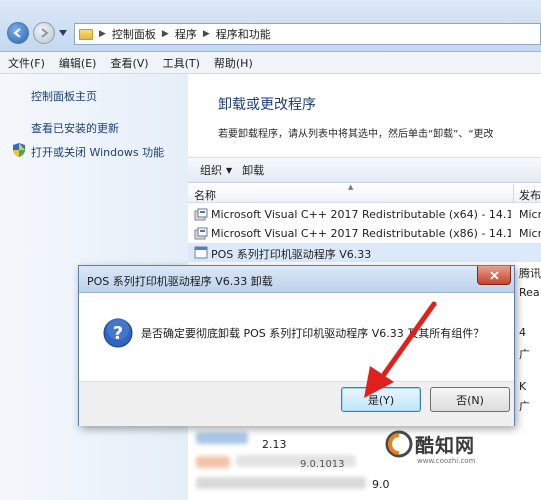 Image resolution: width=541 pixels, height=500 pixels. What do you see at coordinates (78, 63) in the screenshot?
I see `menu-edit: 编辑(E)` at bounding box center [78, 63].